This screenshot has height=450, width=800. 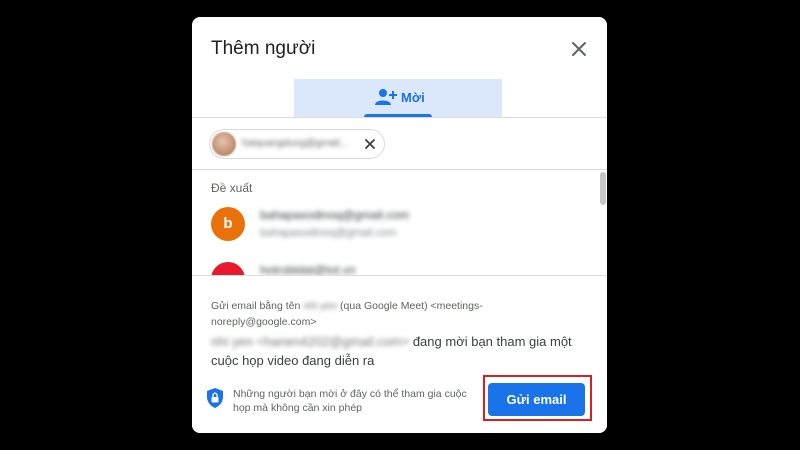 What do you see at coordinates (579, 49) in the screenshot?
I see `close-icon` at bounding box center [579, 49].